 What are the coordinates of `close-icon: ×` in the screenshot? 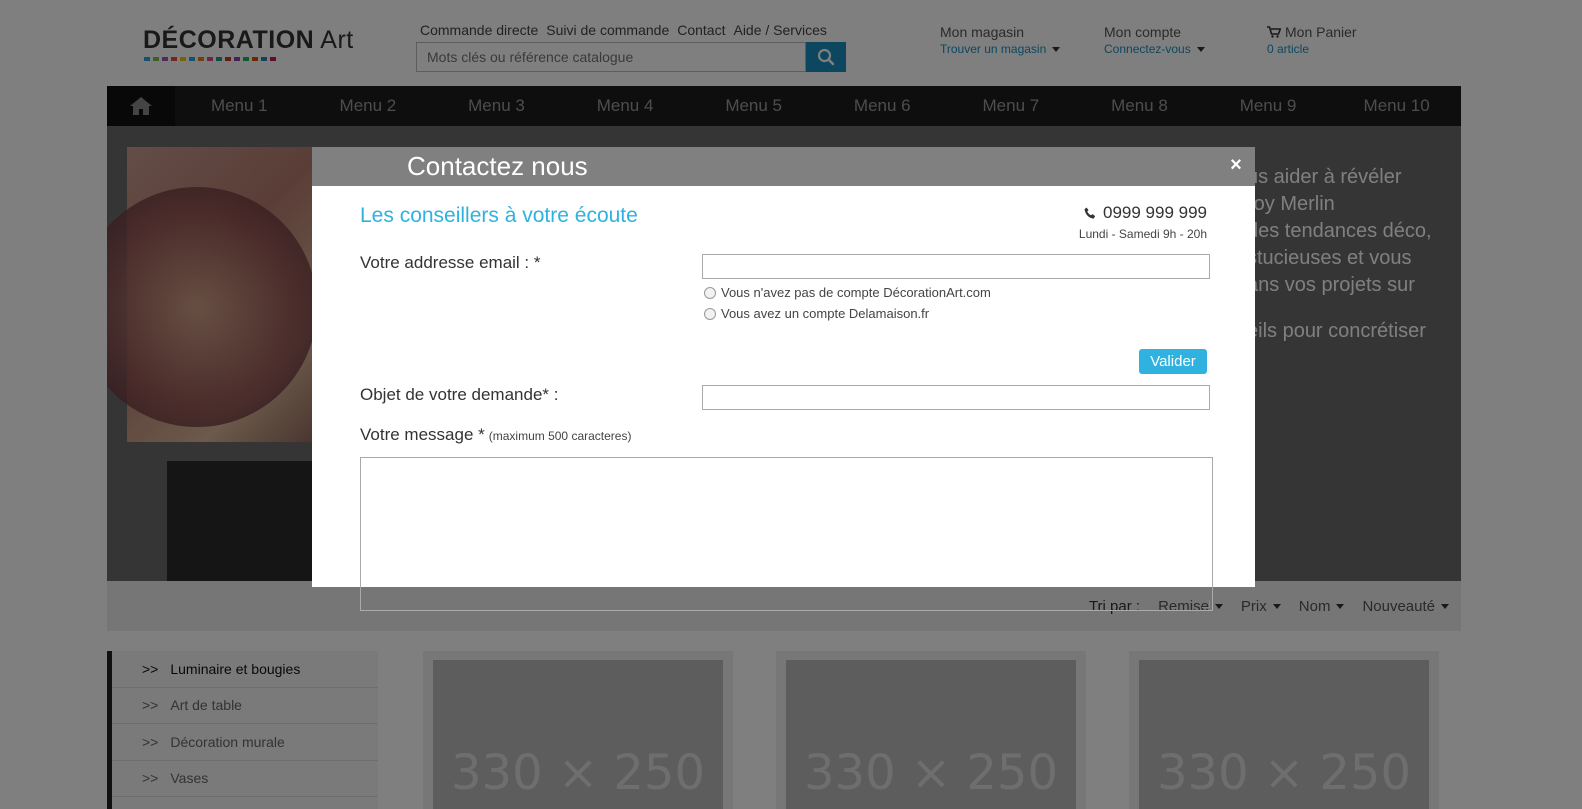 It's located at (1236, 165).